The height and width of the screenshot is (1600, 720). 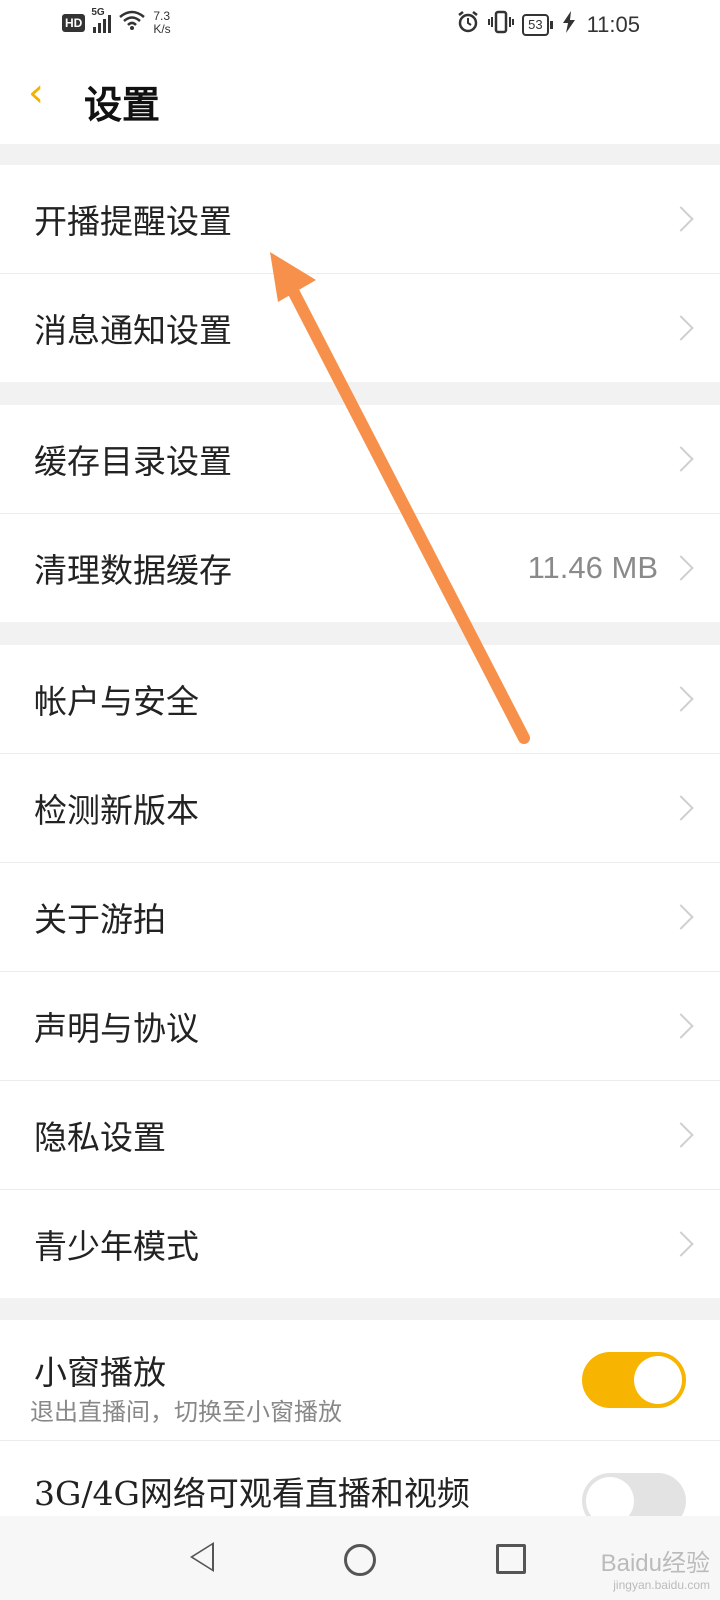 What do you see at coordinates (98, 12) in the screenshot?
I see `signal-label: 5G` at bounding box center [98, 12].